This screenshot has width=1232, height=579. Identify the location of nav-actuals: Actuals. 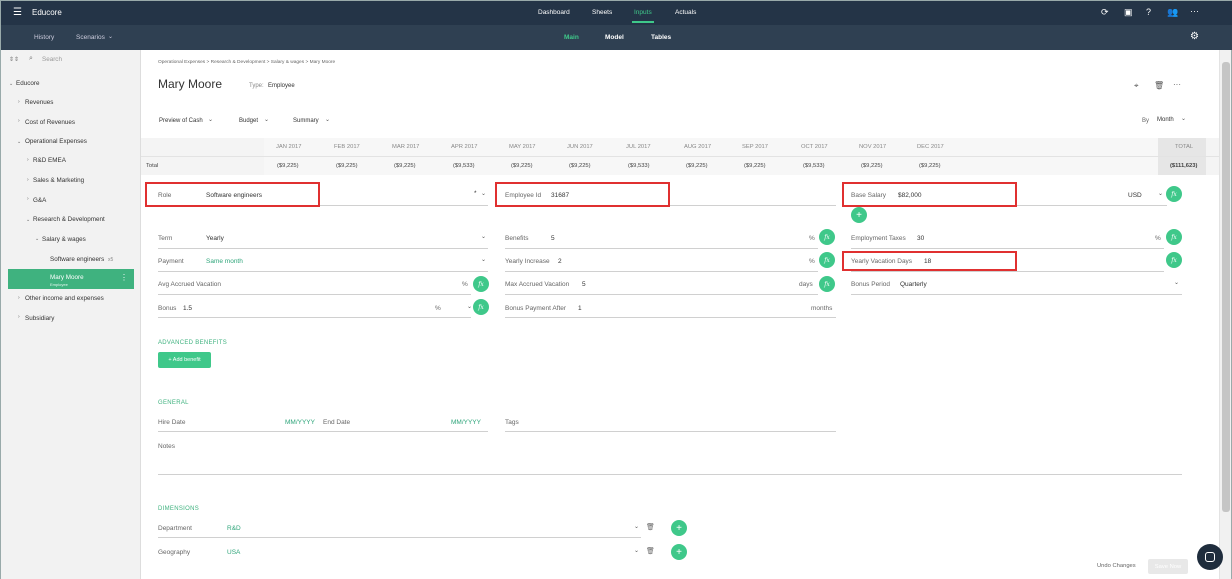
(685, 12).